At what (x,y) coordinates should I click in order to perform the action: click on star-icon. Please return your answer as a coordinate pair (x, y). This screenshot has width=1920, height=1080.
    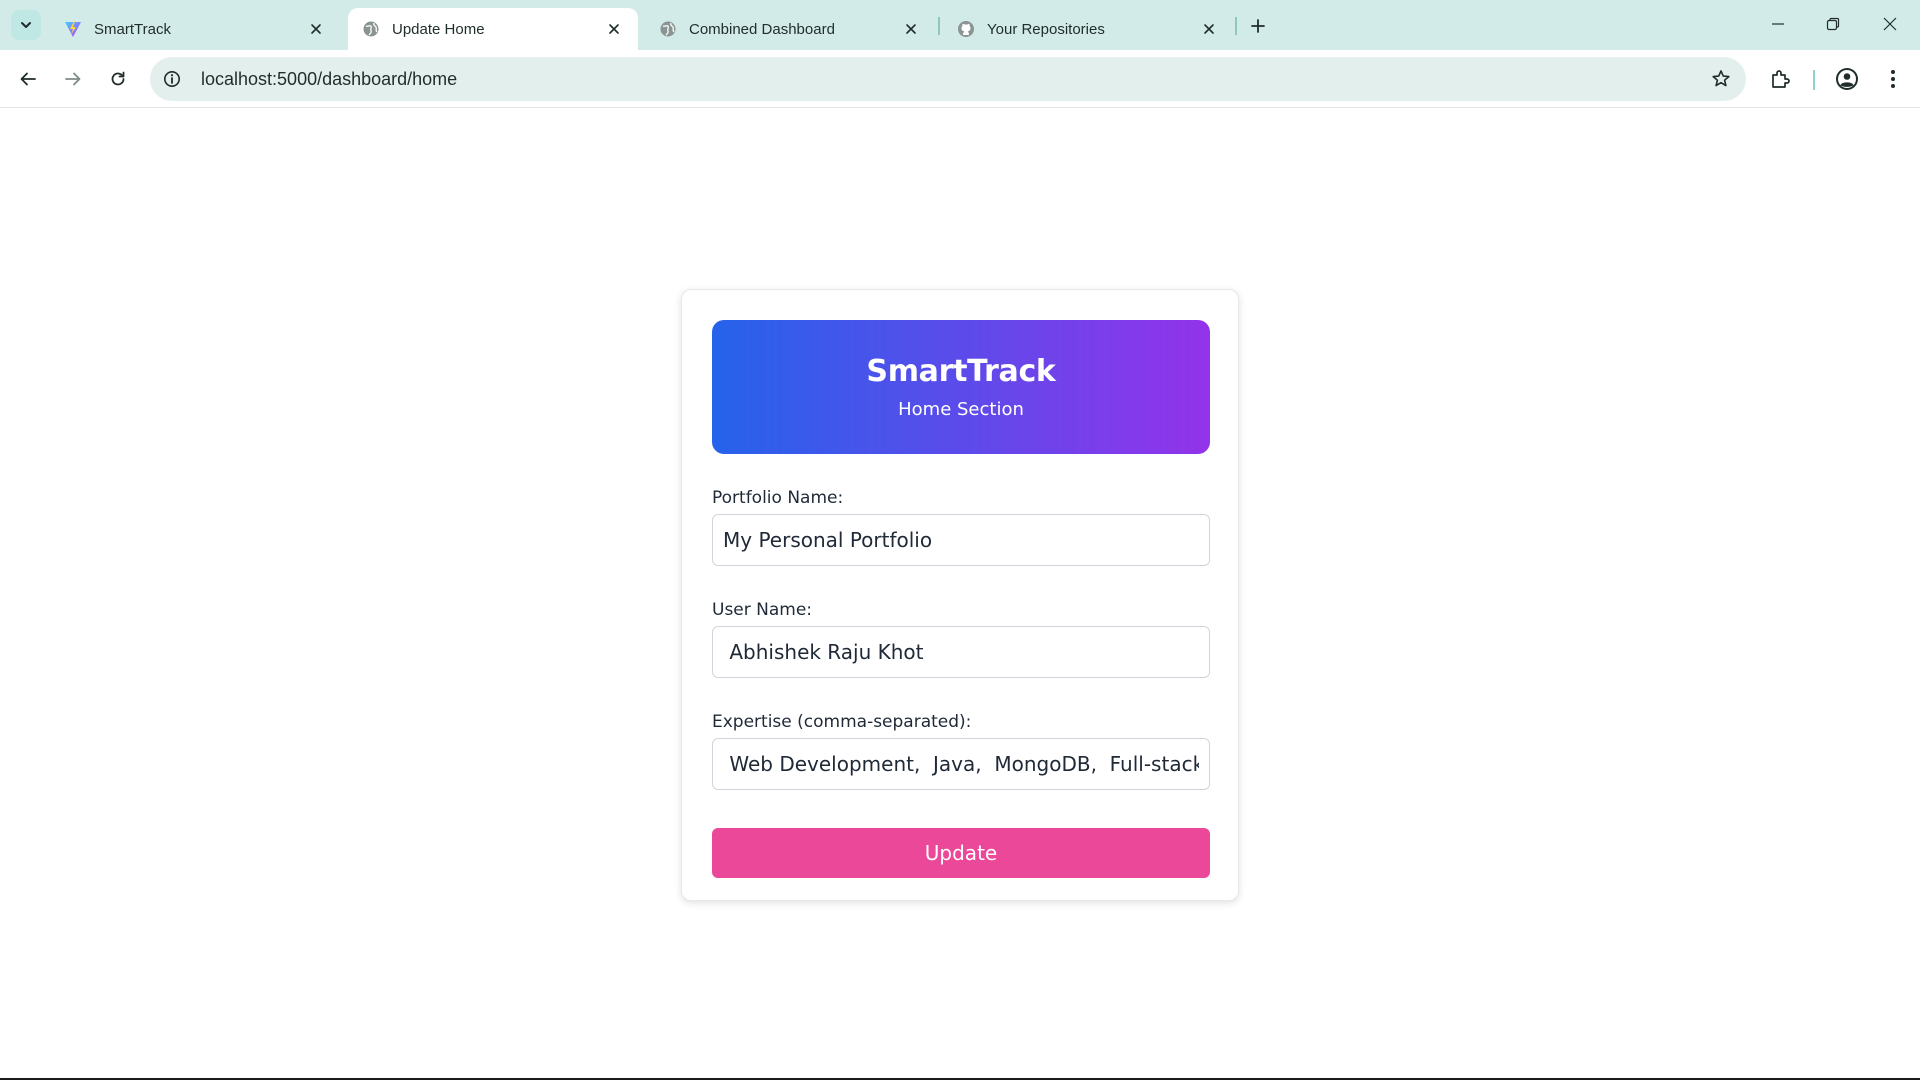
    Looking at the image, I should click on (1721, 78).